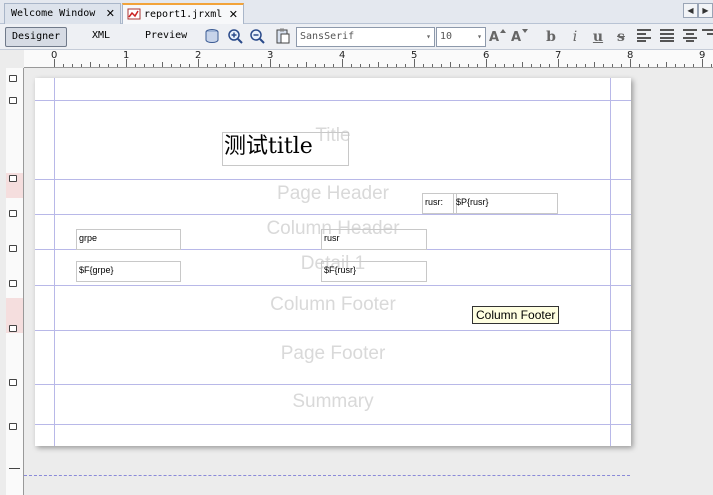 The height and width of the screenshot is (495, 713). I want to click on vertical-ruler, so click(15, 281).